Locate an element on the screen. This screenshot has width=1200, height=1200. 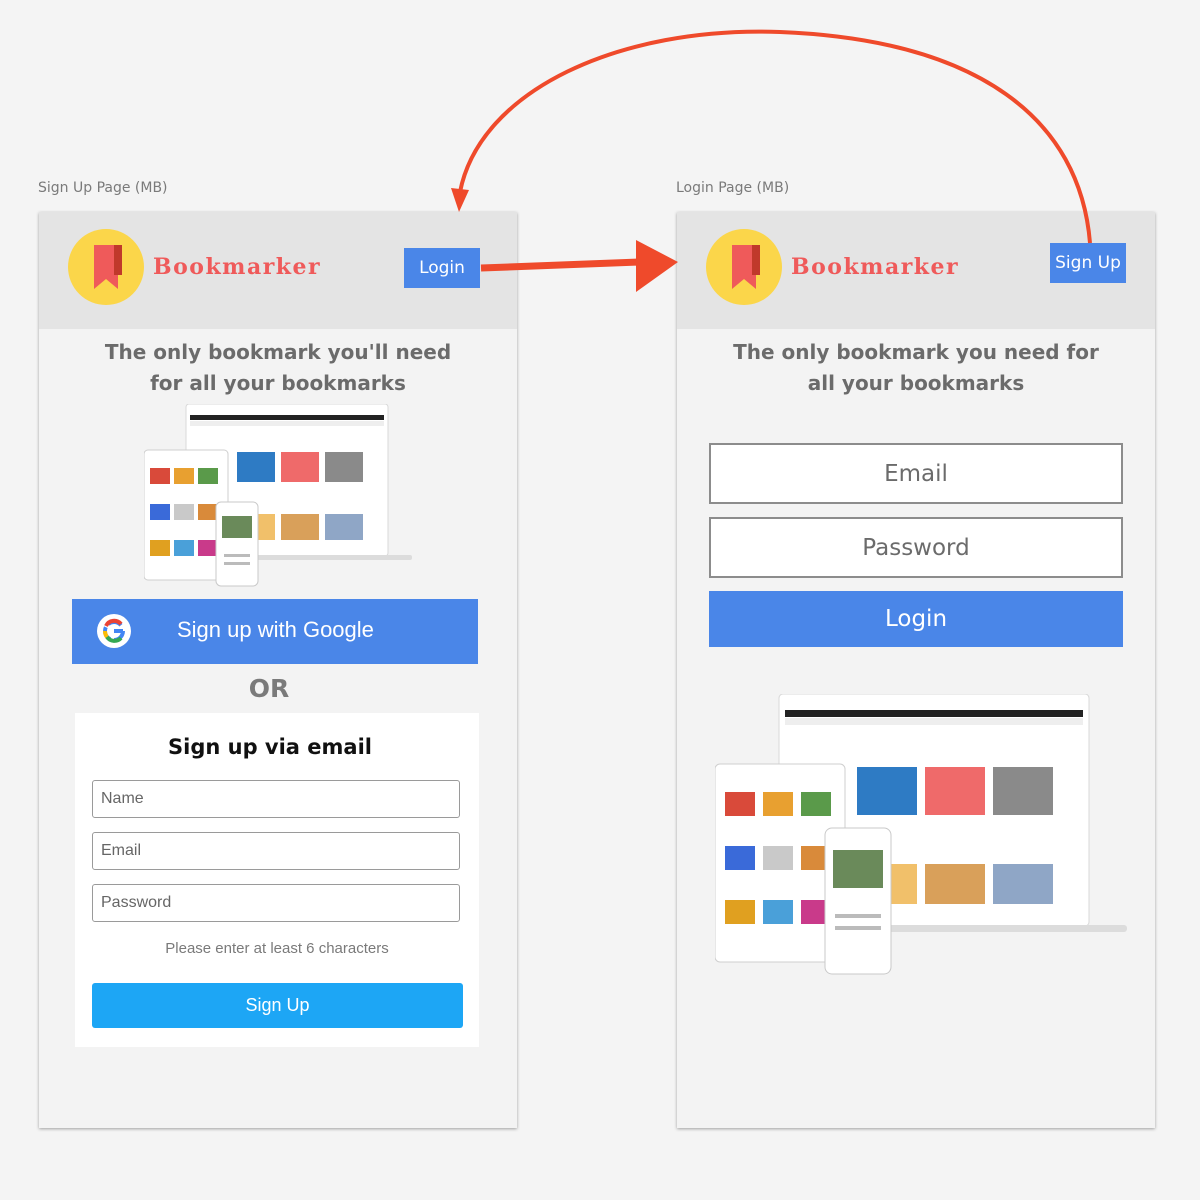
flow-arrows is located at coordinates (771, 160).